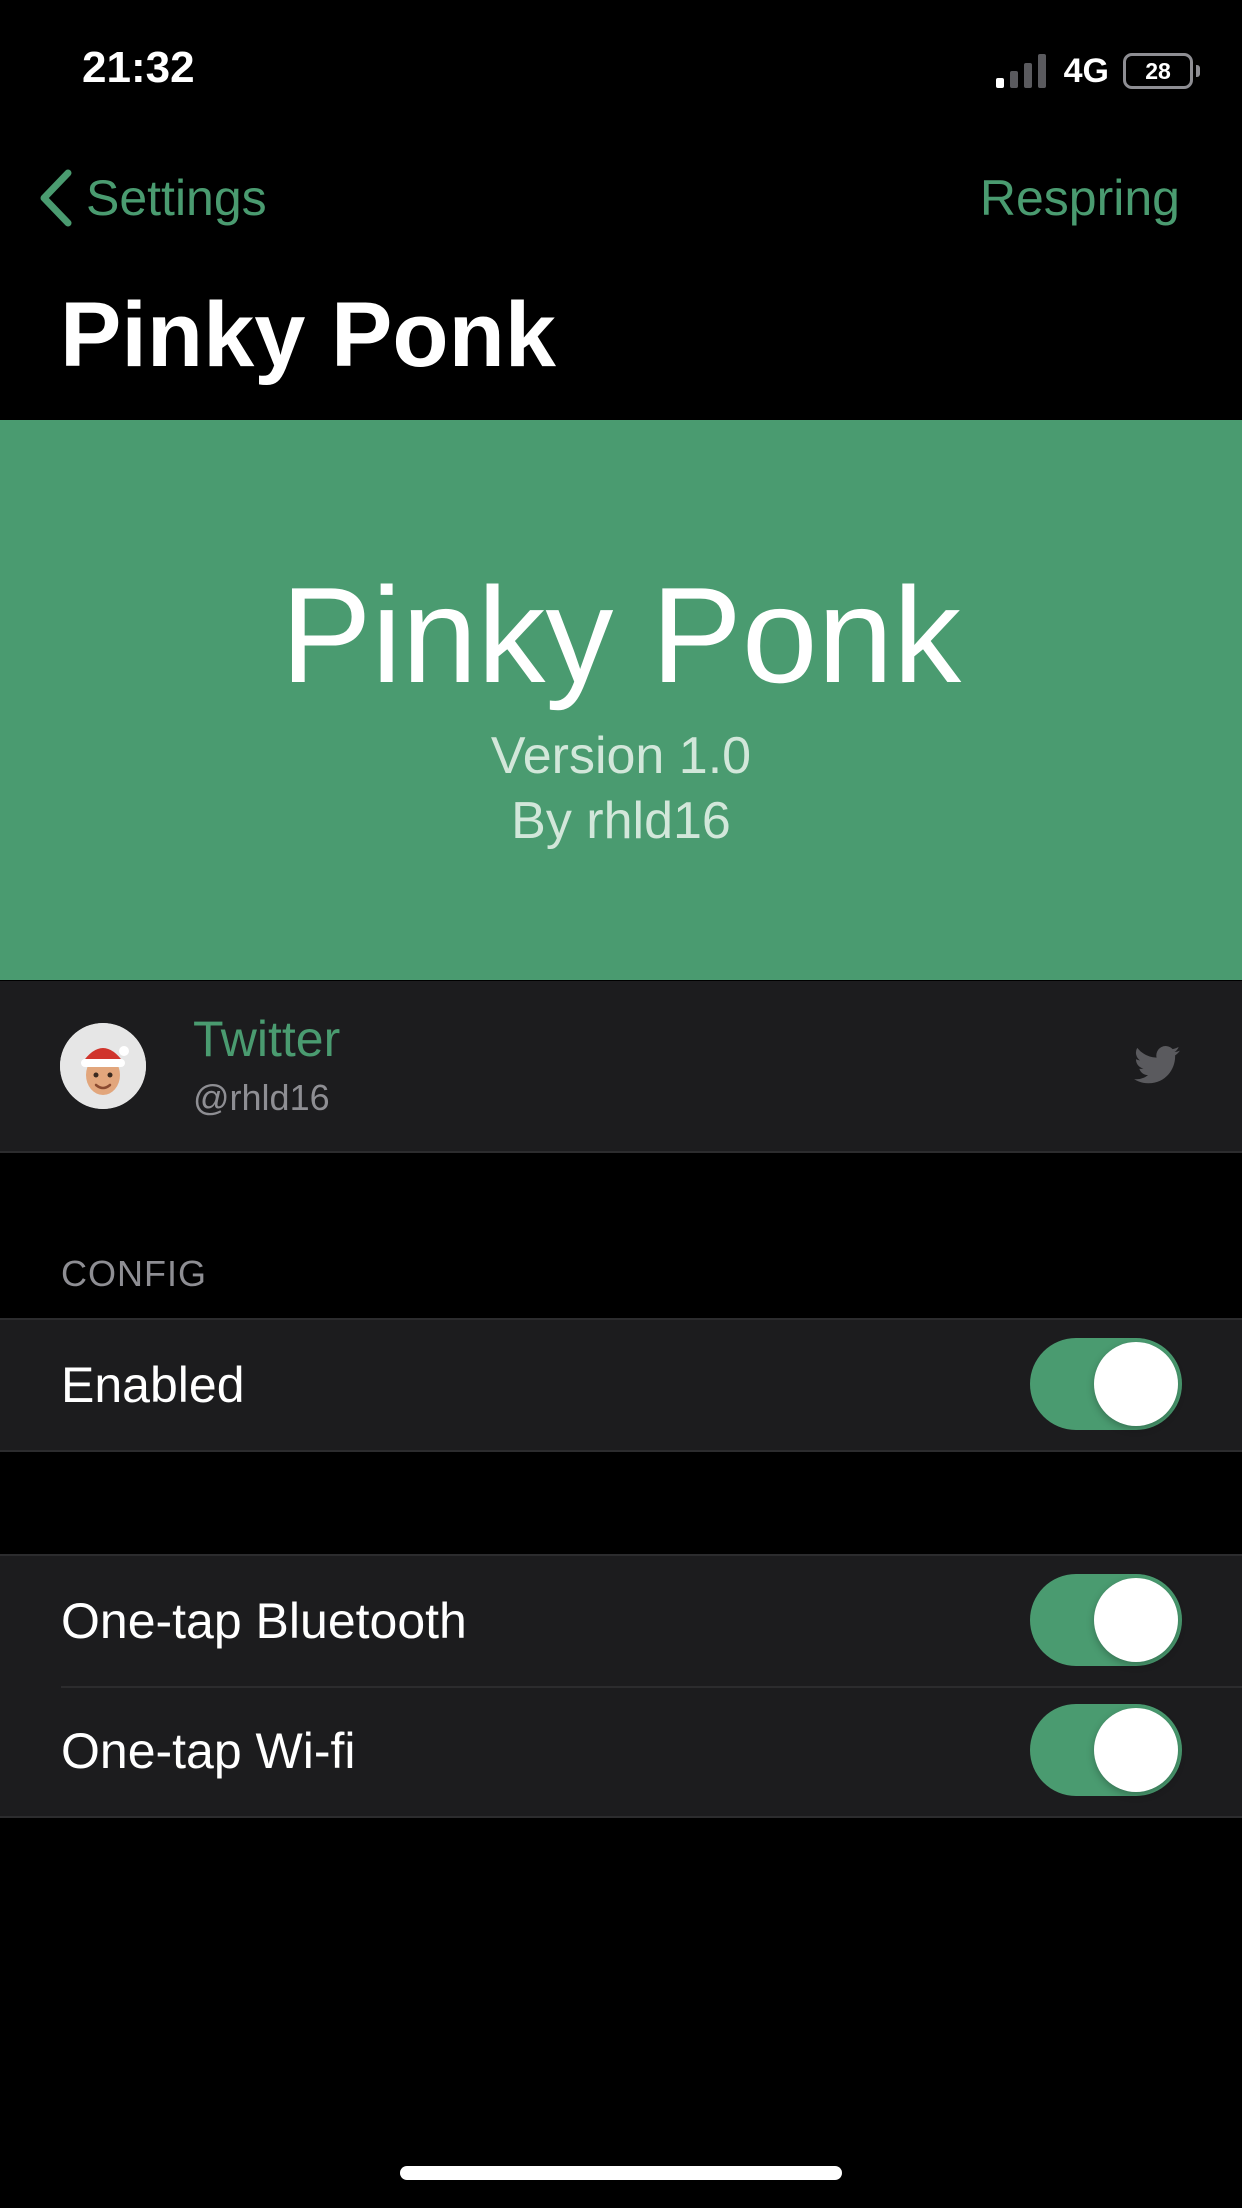  What do you see at coordinates (267, 1039) in the screenshot?
I see `twitter-title: Twitter` at bounding box center [267, 1039].